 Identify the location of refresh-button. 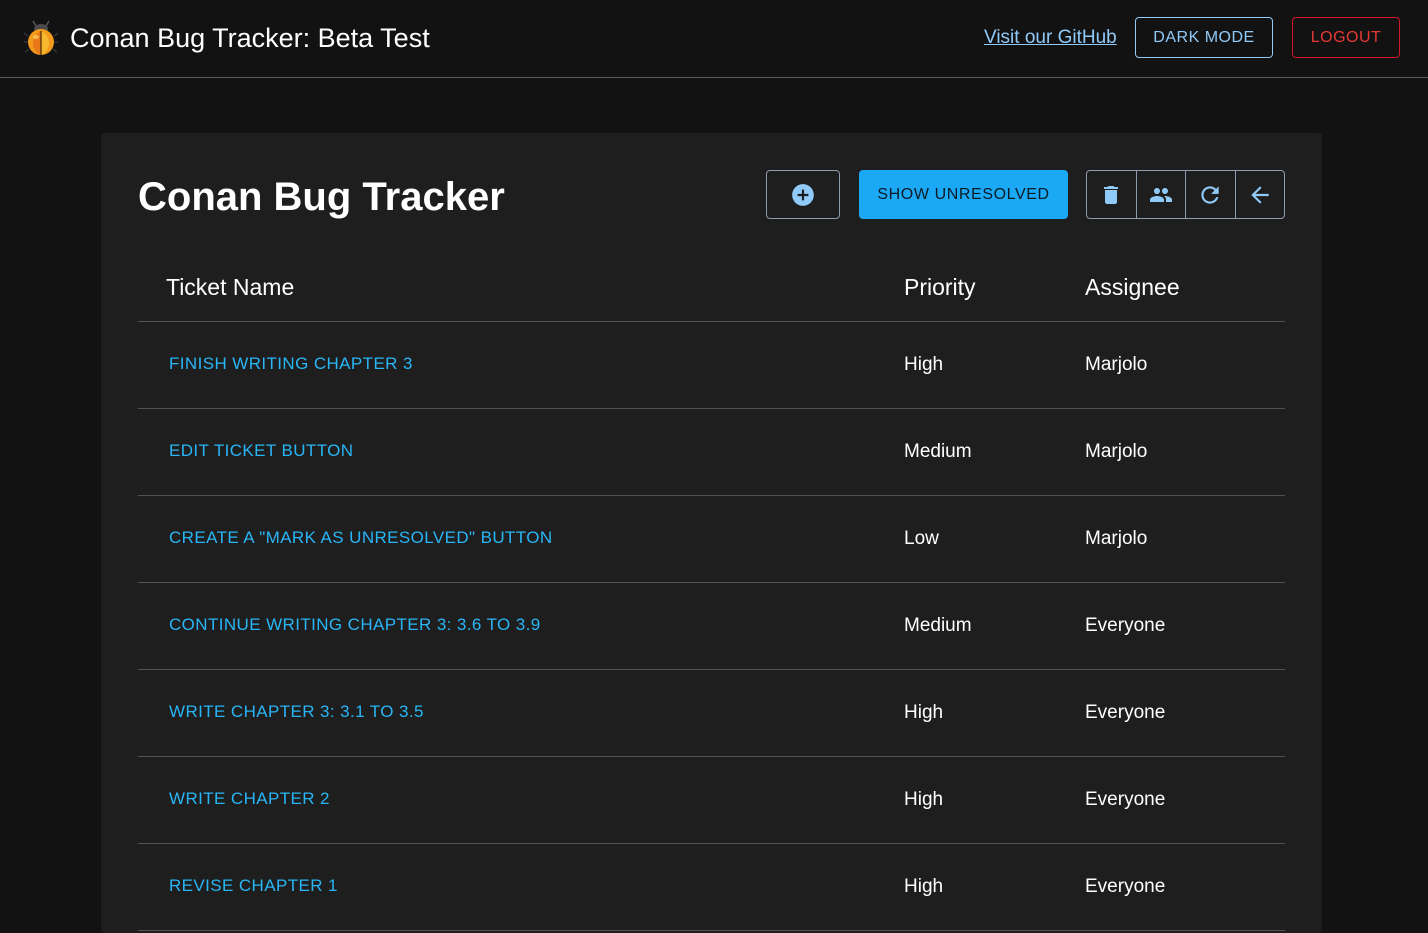
(1211, 194).